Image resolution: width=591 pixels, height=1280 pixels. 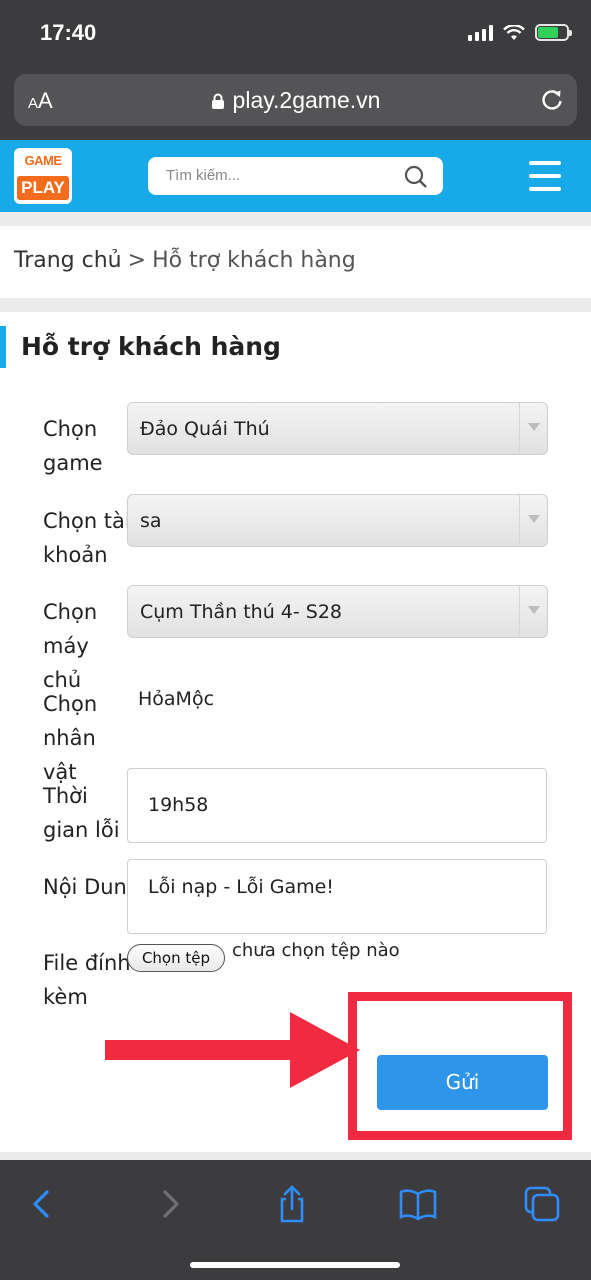 I want to click on cellular-signal-icon, so click(x=480, y=32).